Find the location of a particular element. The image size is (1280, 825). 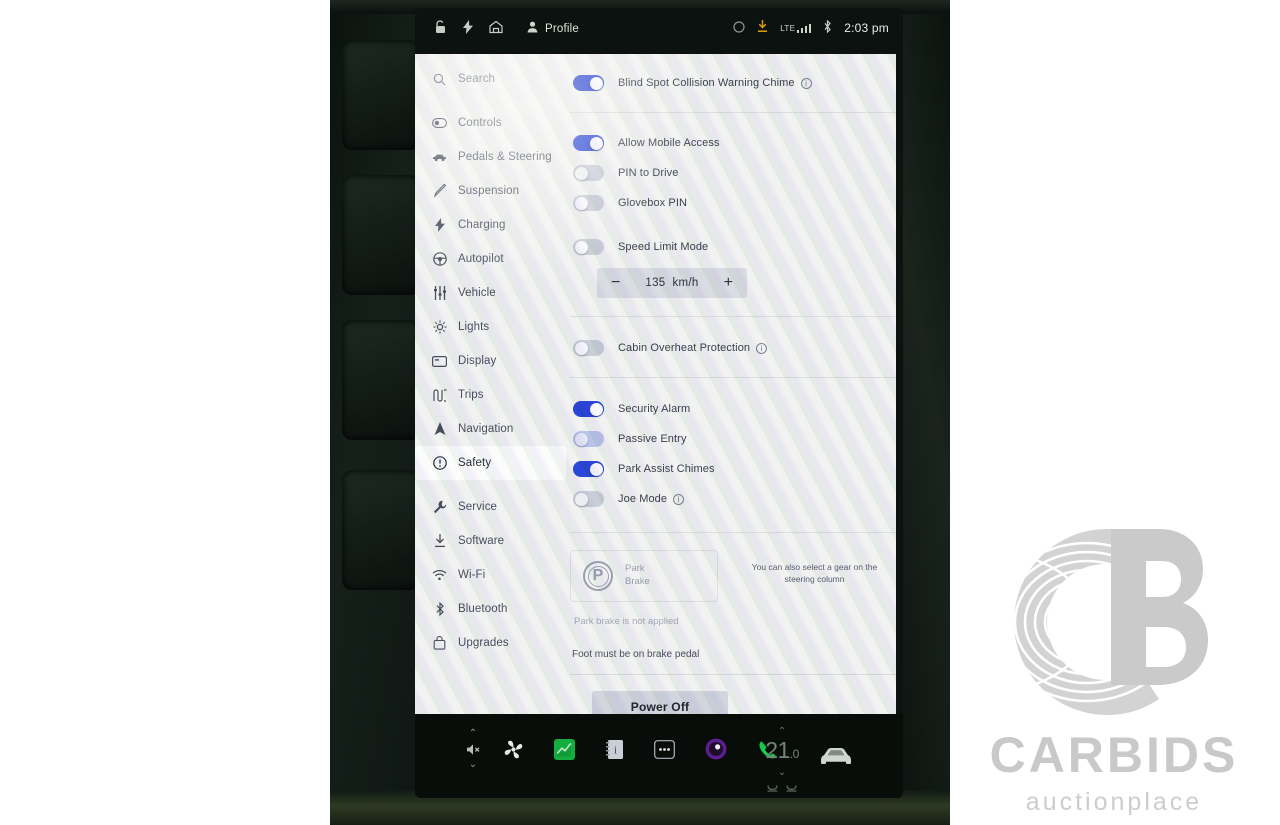

cb-fingerprint-logo is located at coordinates (1114, 622).